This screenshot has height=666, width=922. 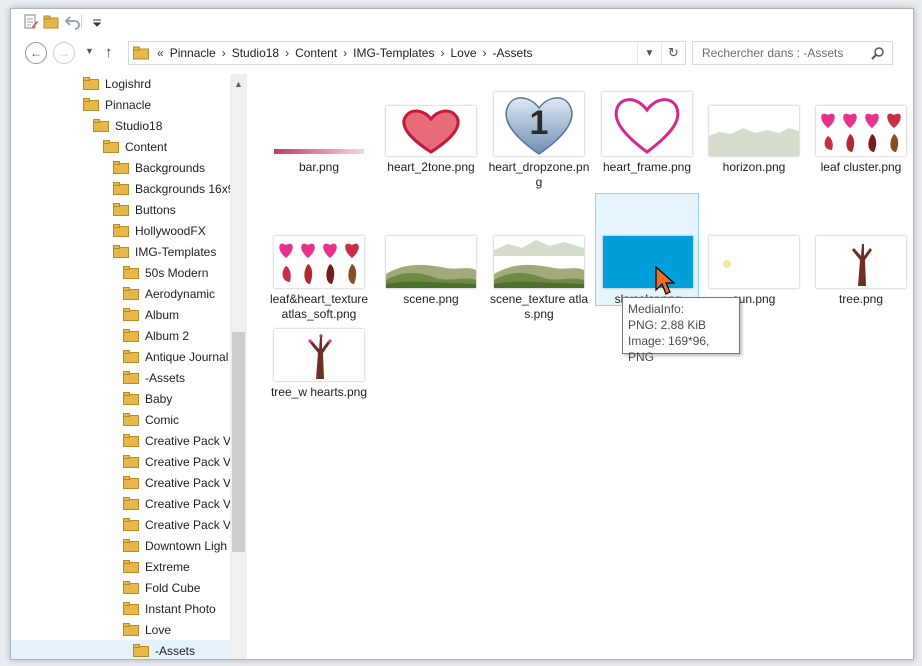 I want to click on file-item-heart-2tone: heart_2tone.png, so click(x=431, y=144).